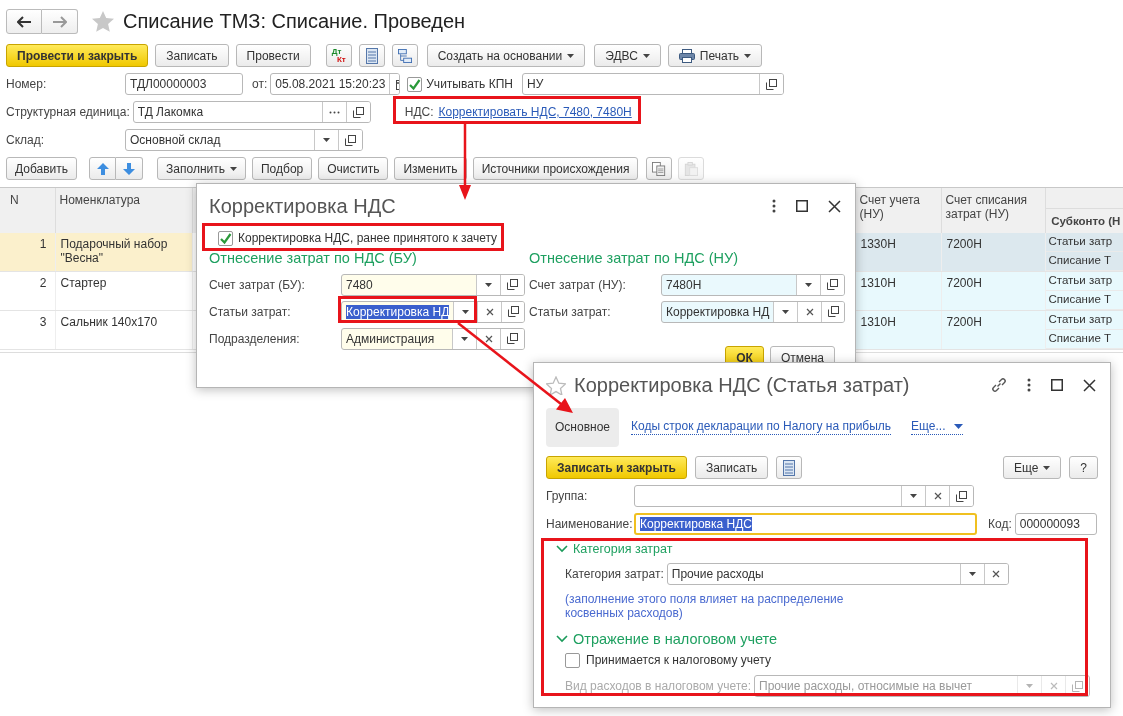  What do you see at coordinates (27, 330) in the screenshot?
I see `table-cell: 3` at bounding box center [27, 330].